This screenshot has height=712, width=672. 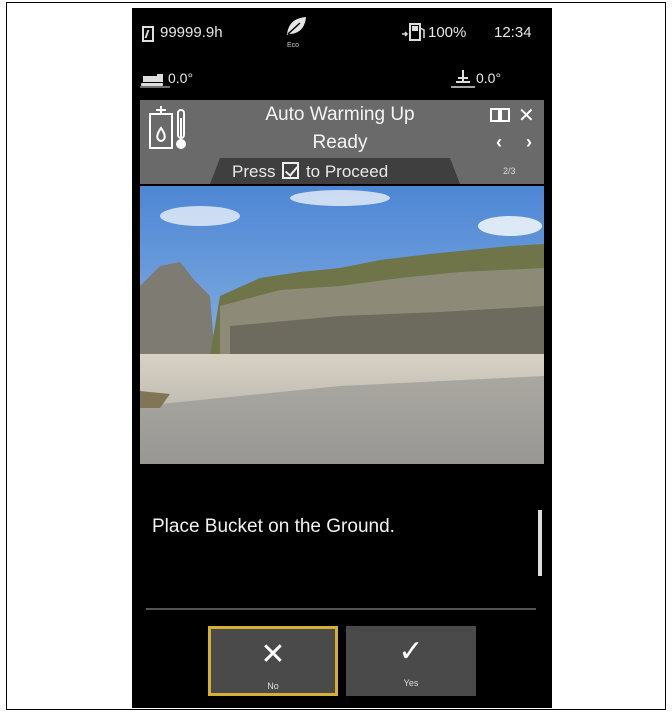 I want to click on machine-angle-value: 0.0°, so click(x=181, y=78).